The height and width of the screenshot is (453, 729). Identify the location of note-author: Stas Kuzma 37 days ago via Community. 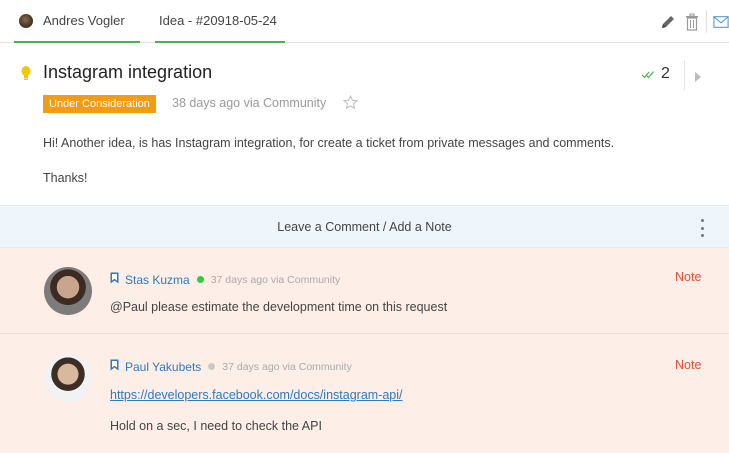
(225, 279).